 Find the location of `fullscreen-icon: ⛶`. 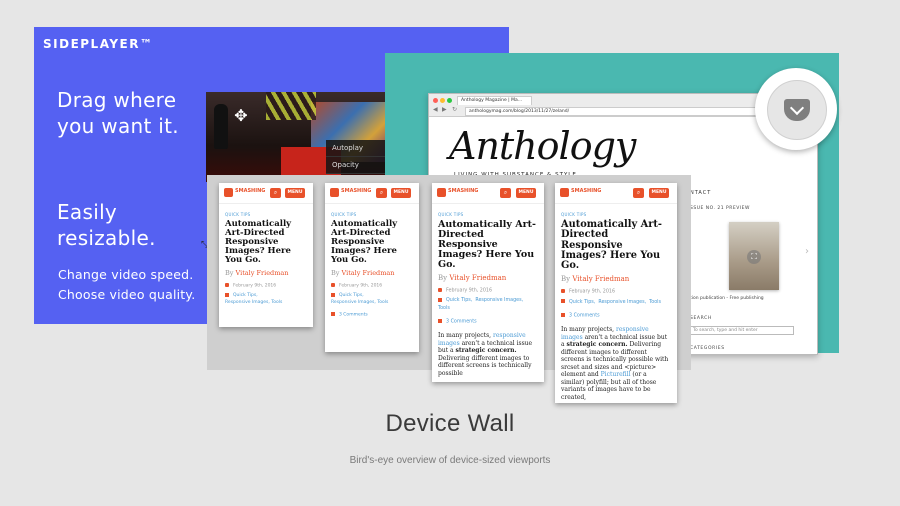

fullscreen-icon: ⛶ is located at coordinates (754, 257).